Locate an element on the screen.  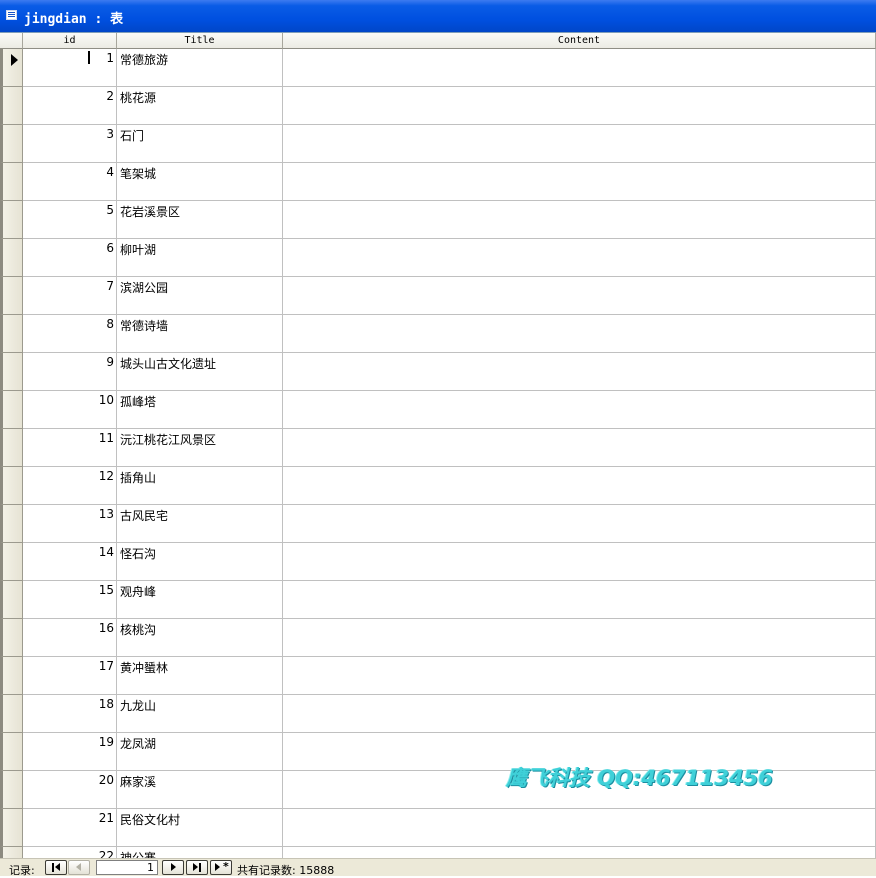
cell-title: 插角山 is located at coordinates (200, 486).